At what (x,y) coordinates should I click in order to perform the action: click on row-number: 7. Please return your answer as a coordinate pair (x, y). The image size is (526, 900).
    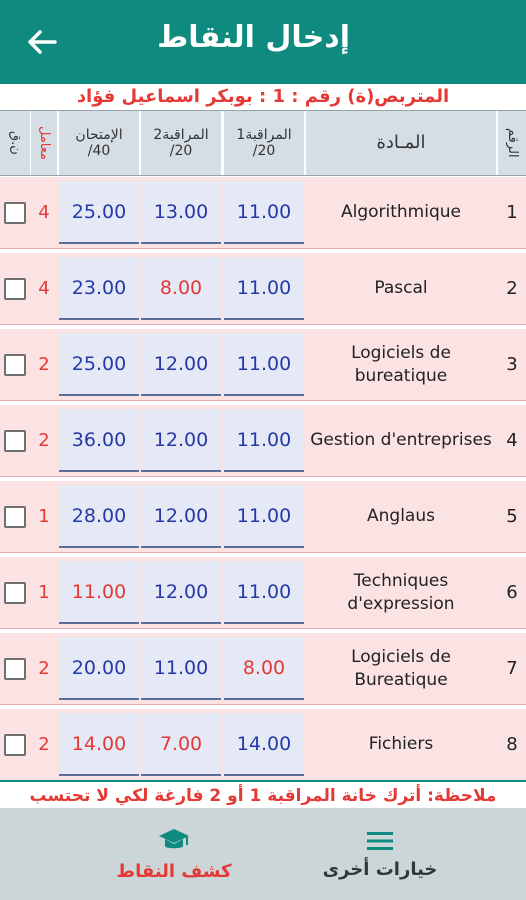
    Looking at the image, I should click on (512, 668).